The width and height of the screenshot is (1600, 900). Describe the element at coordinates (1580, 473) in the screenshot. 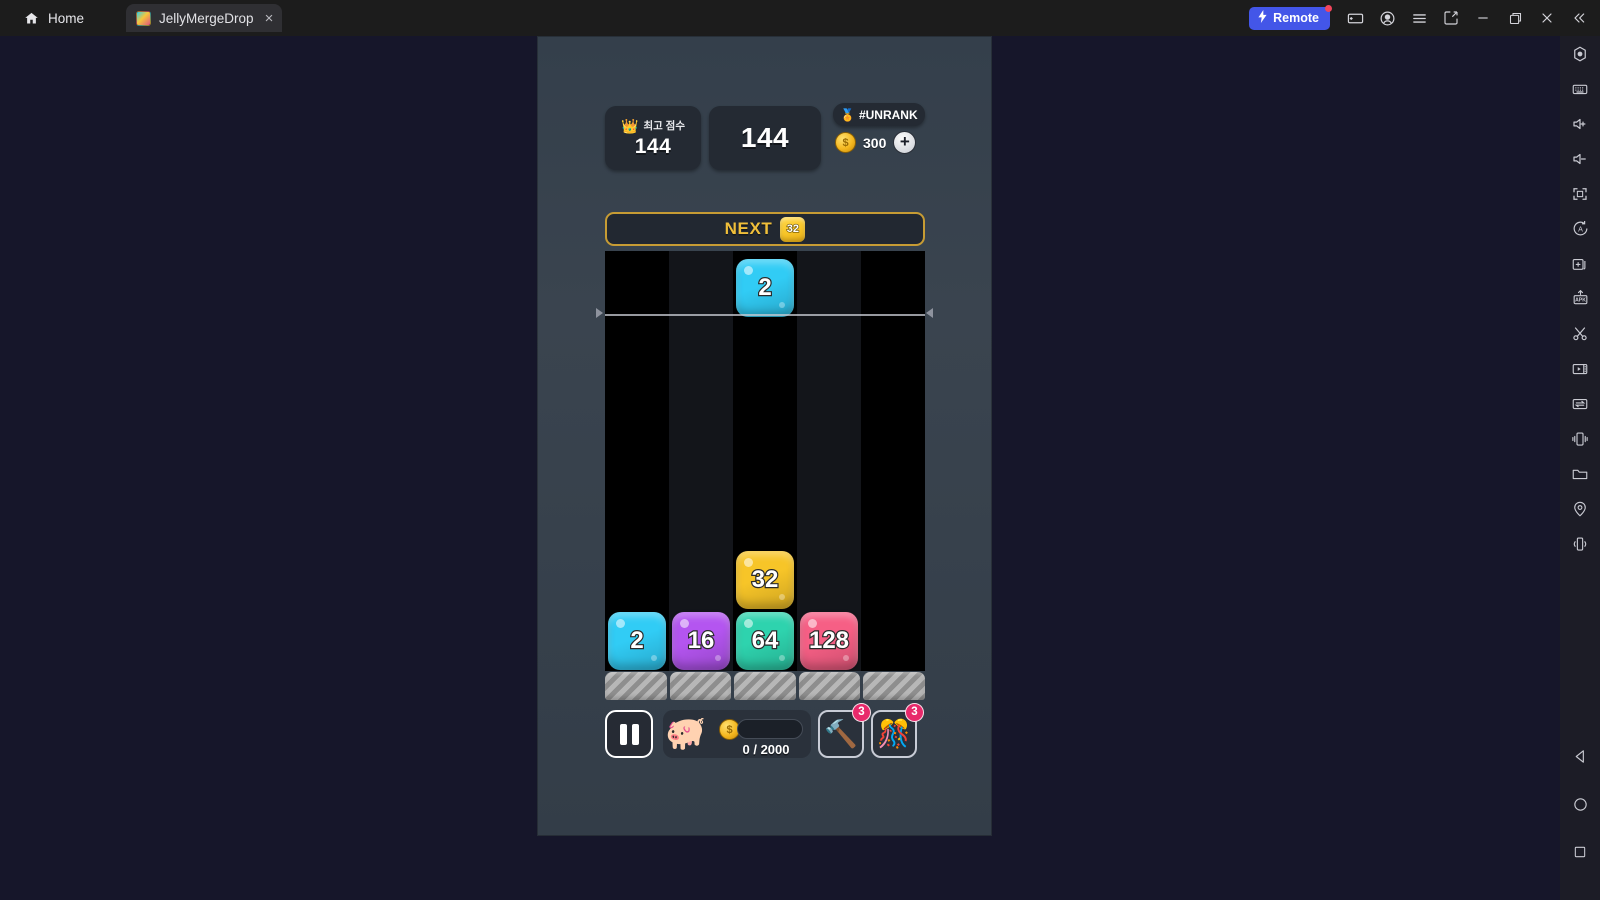

I see `folder-icon` at that location.